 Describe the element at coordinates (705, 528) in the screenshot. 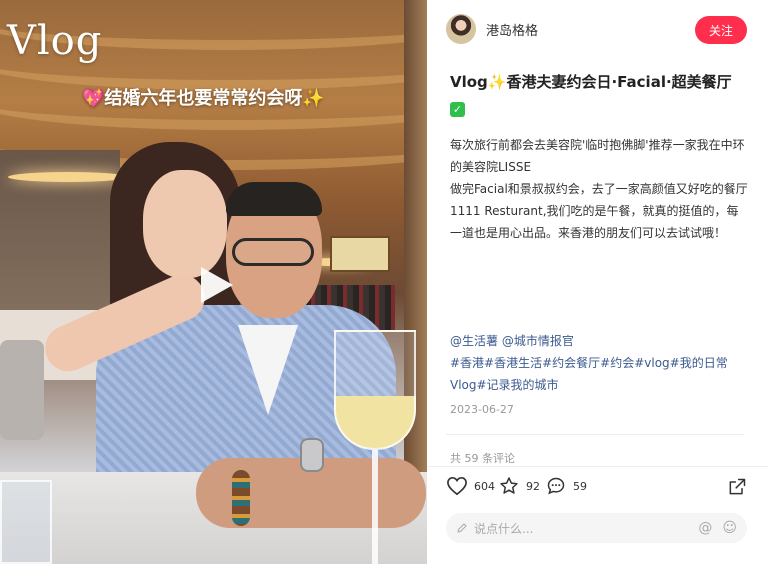

I see `at-icon: @` at that location.